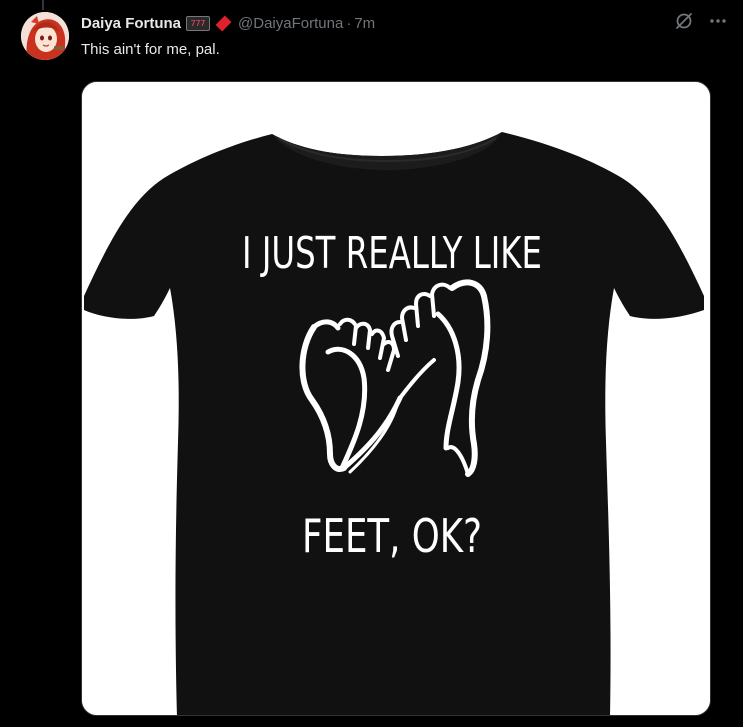 The height and width of the screenshot is (727, 743). I want to click on thread-connector-line, so click(43, 5).